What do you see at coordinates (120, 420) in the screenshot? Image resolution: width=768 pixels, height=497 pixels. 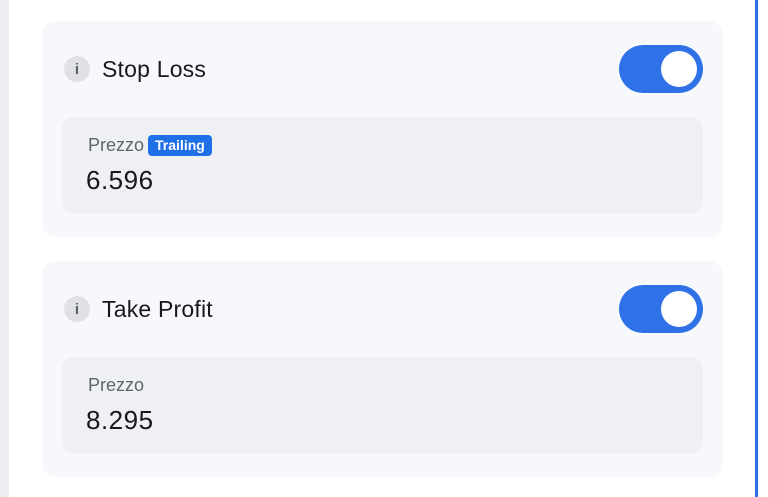 I see `take-profit-price-value: 8.295` at bounding box center [120, 420].